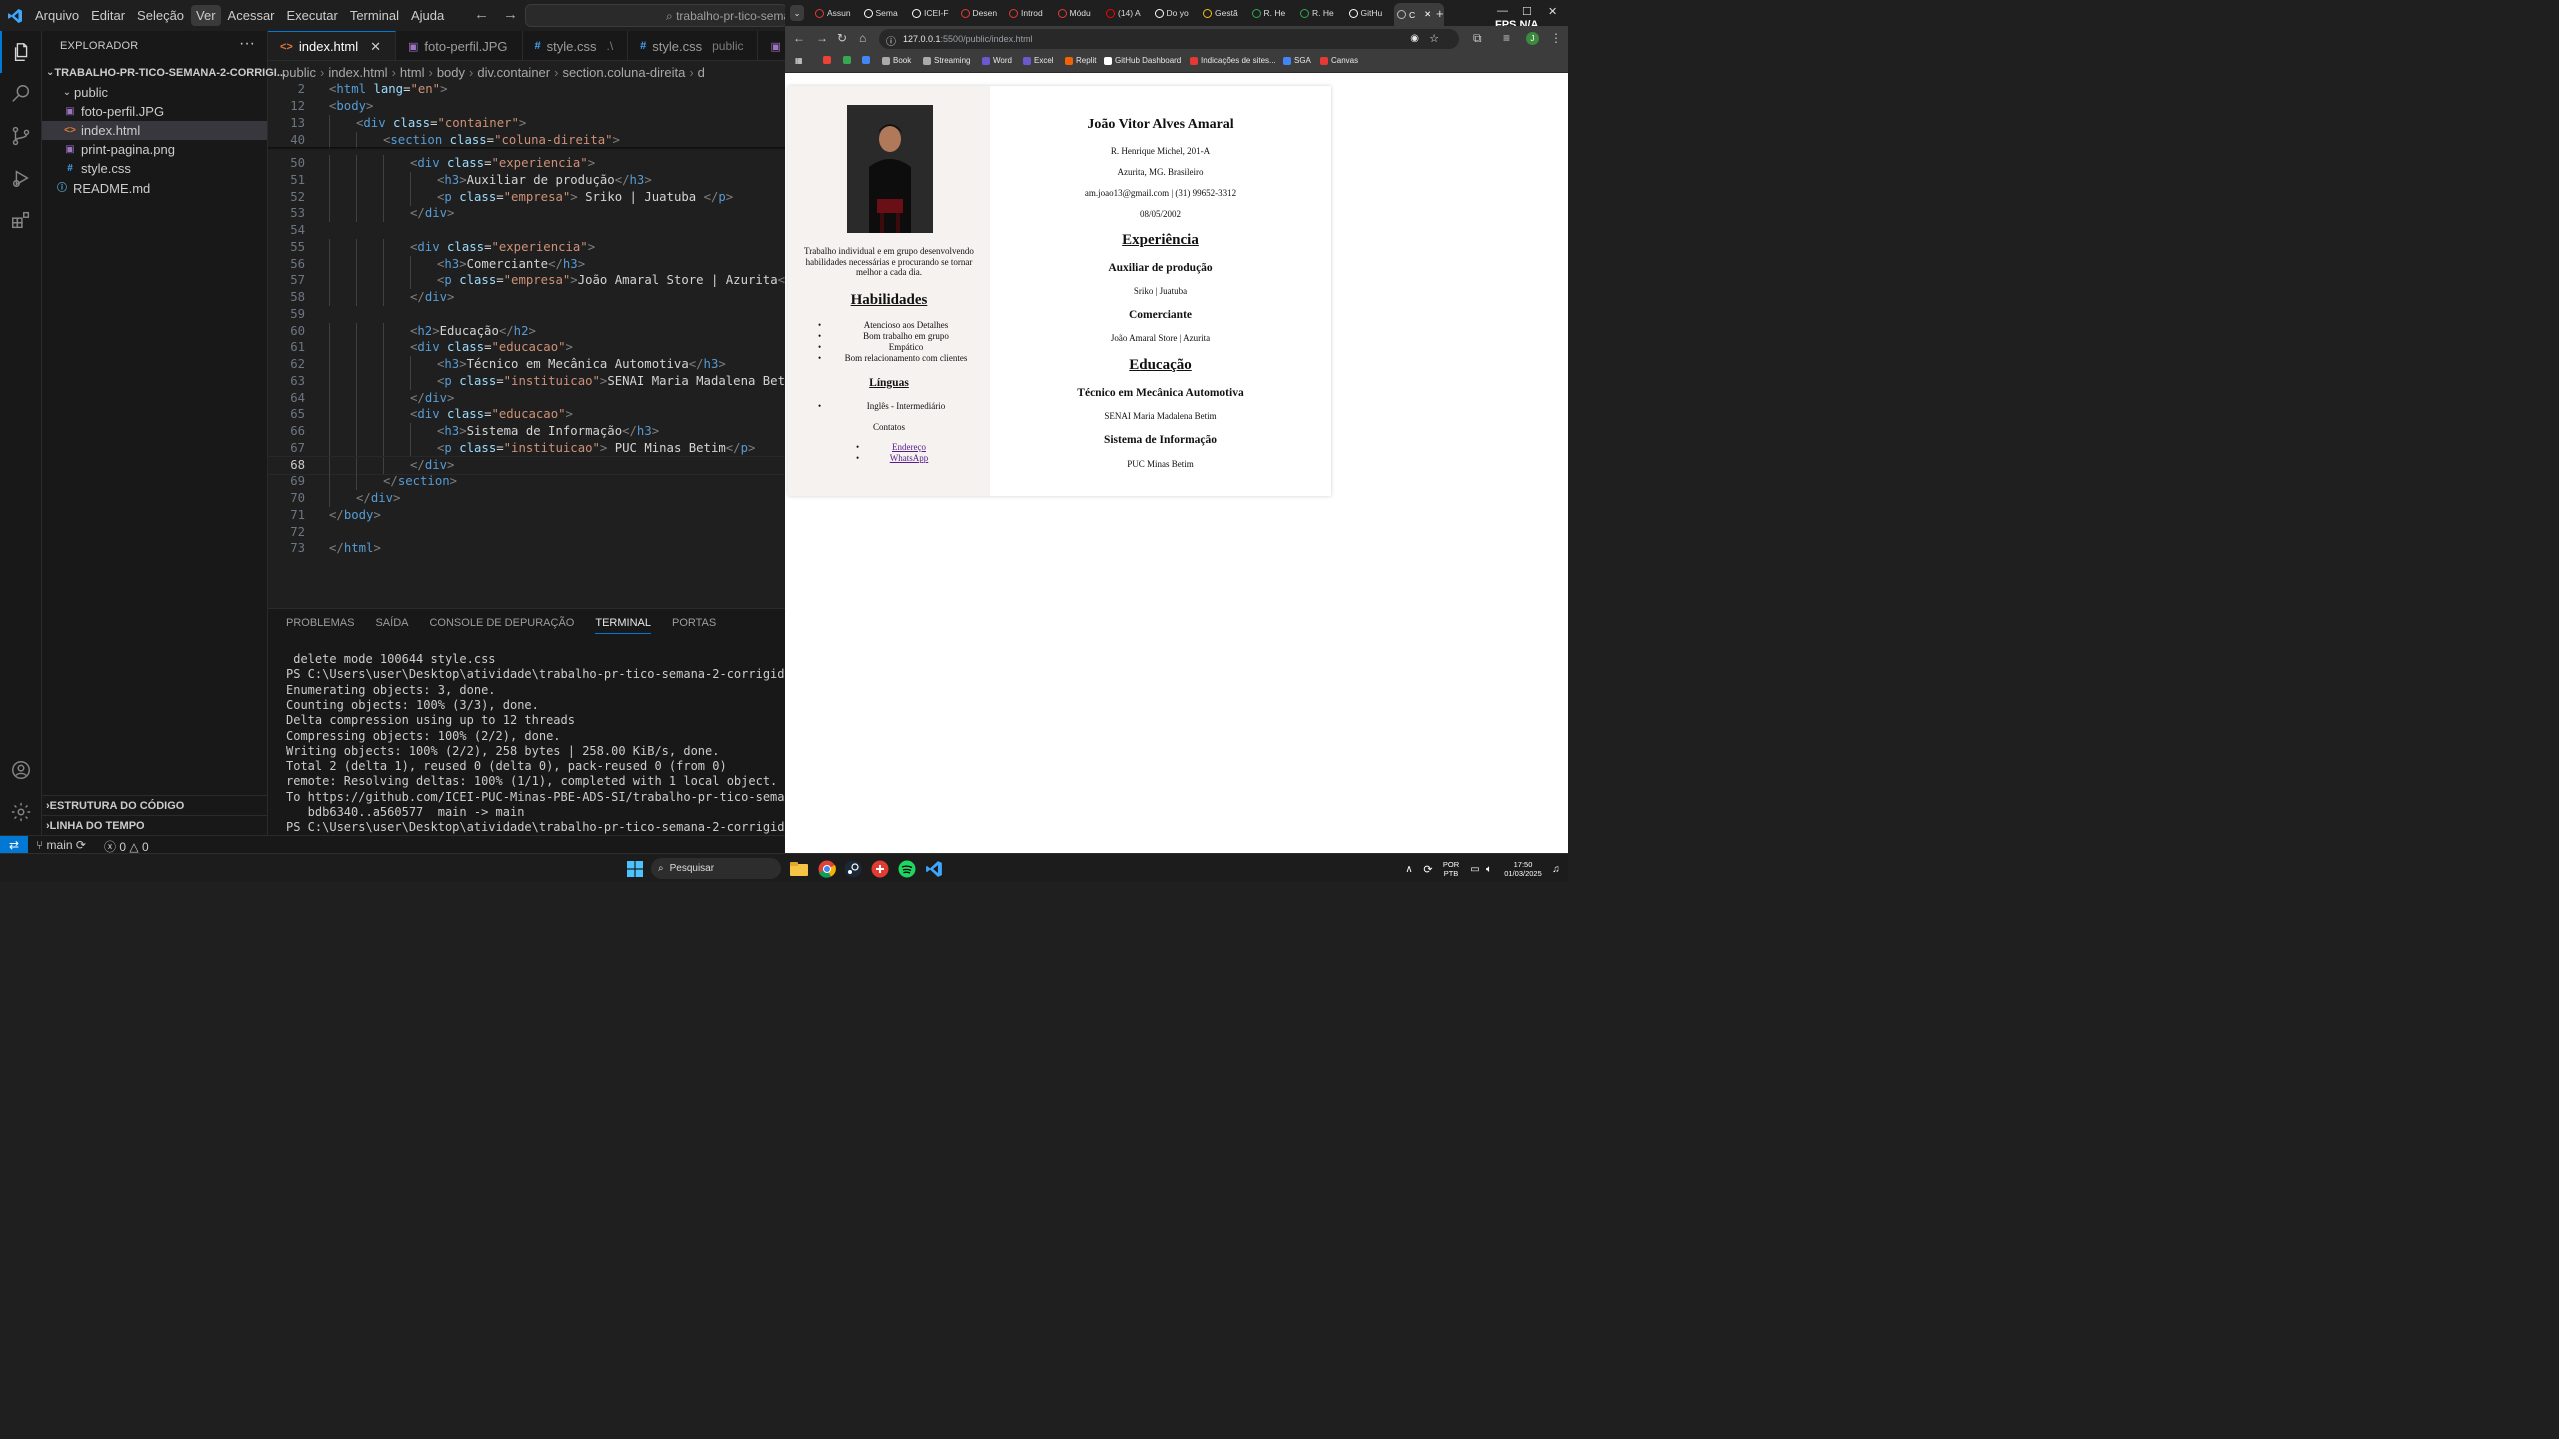 Image resolution: width=2559 pixels, height=1439 pixels. What do you see at coordinates (154, 805) in the screenshot?
I see `outline-section: › ESTRUTURA DO CÓDIGO` at bounding box center [154, 805].